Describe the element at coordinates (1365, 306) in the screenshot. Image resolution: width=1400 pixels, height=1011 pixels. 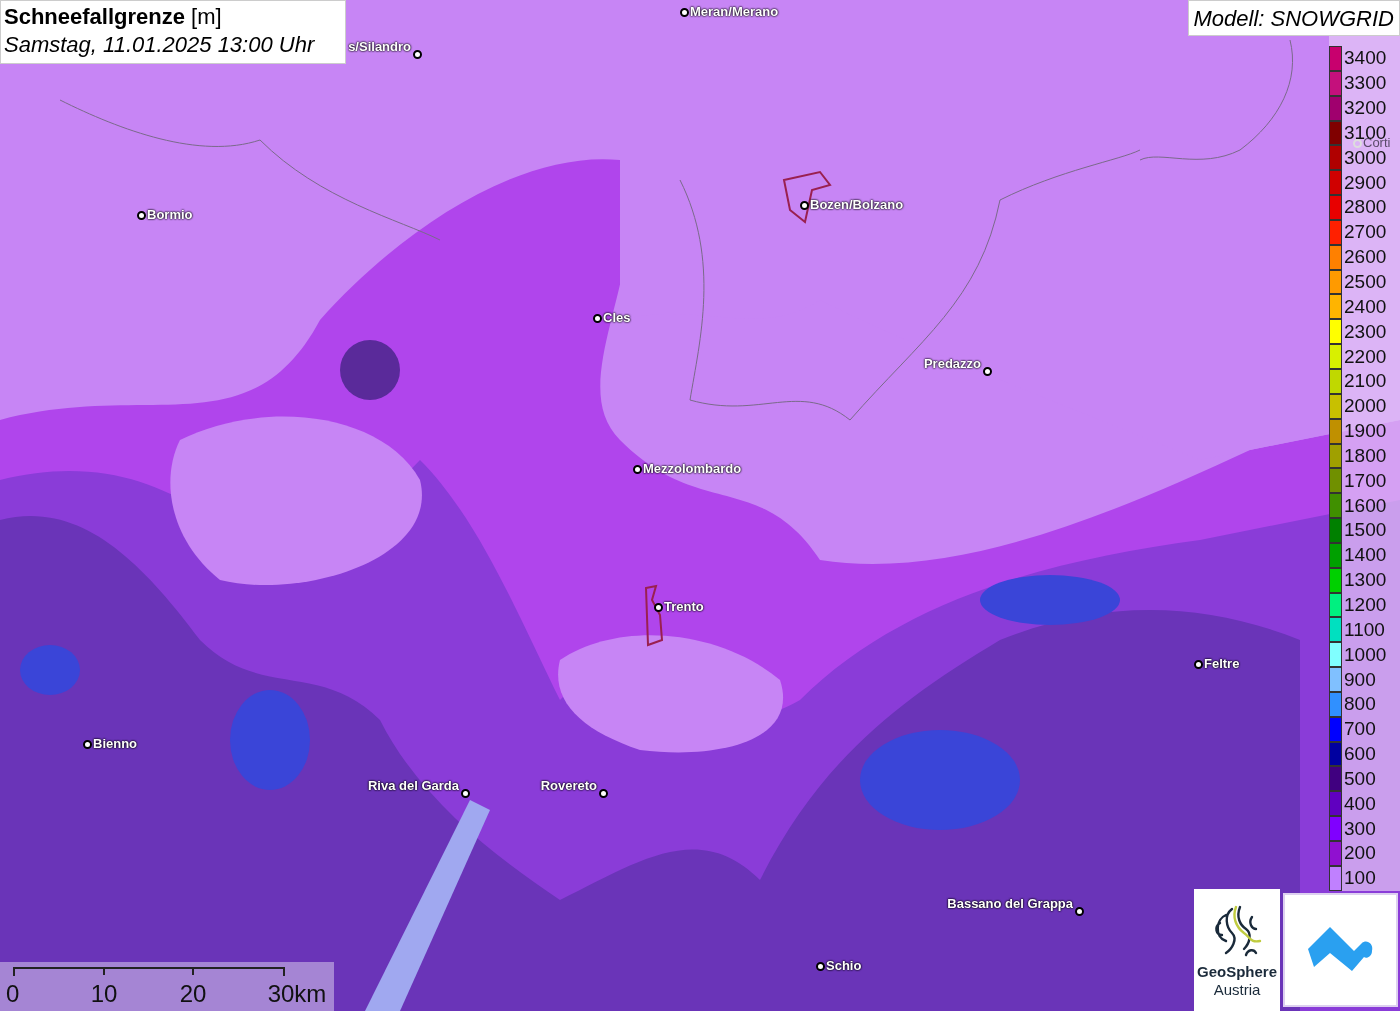
I see `legend-label: 2400` at that location.